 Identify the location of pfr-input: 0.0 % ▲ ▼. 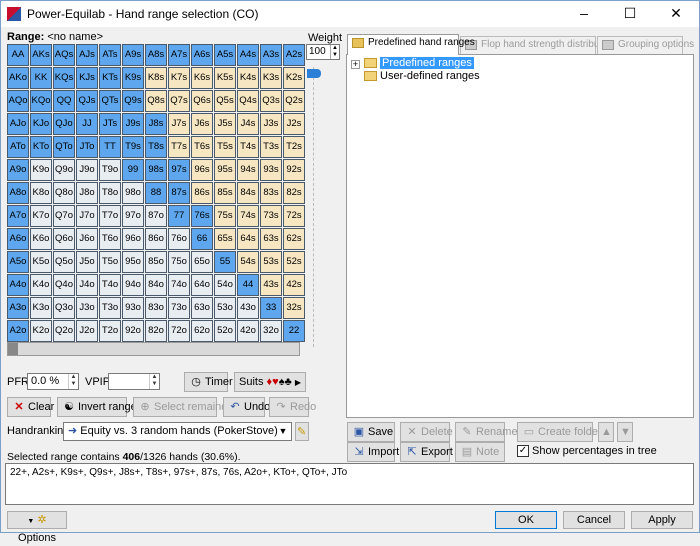
(53, 381).